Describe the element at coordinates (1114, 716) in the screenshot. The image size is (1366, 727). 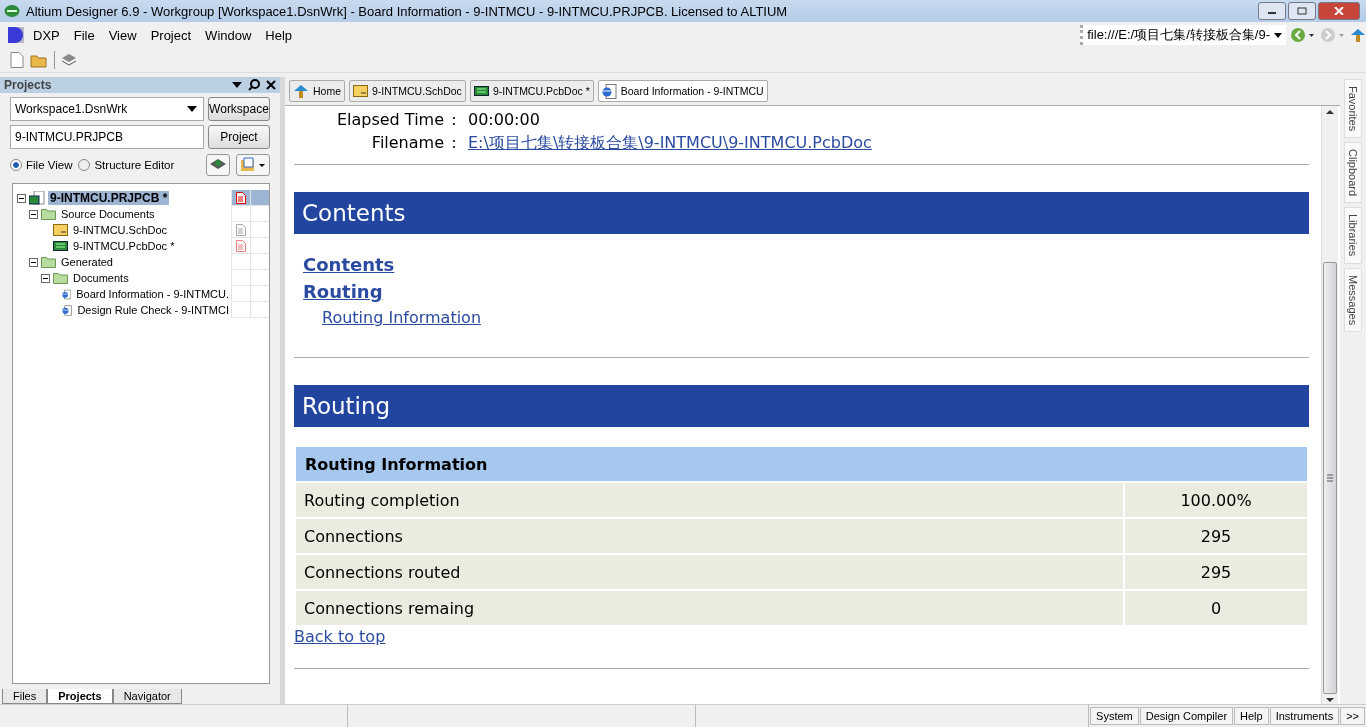
I see `status-bar-button: System` at that location.